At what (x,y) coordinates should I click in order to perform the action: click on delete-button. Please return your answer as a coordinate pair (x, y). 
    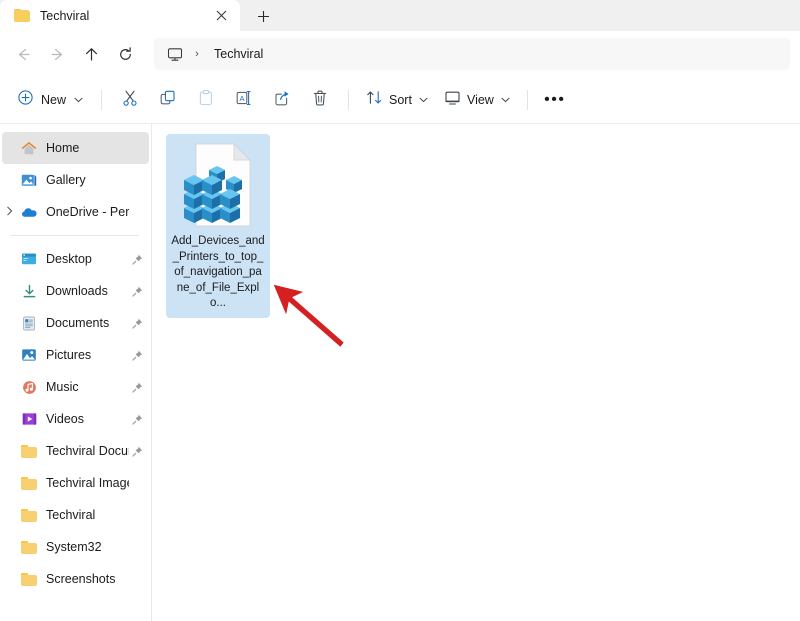
    Looking at the image, I should click on (320, 100).